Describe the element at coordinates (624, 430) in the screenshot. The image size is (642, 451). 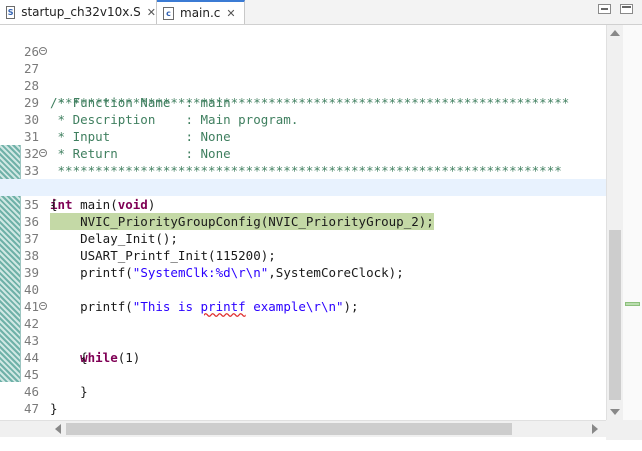
I see `scroll-corner` at that location.